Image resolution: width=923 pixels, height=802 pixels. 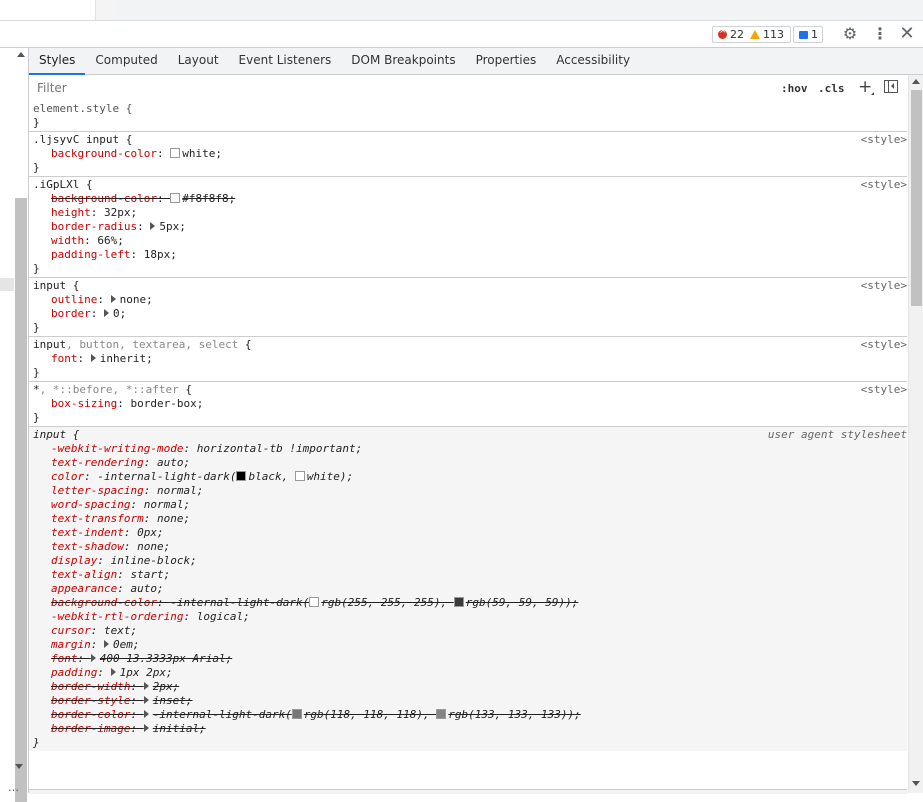 What do you see at coordinates (755, 34) in the screenshot?
I see `warning-icon` at bounding box center [755, 34].